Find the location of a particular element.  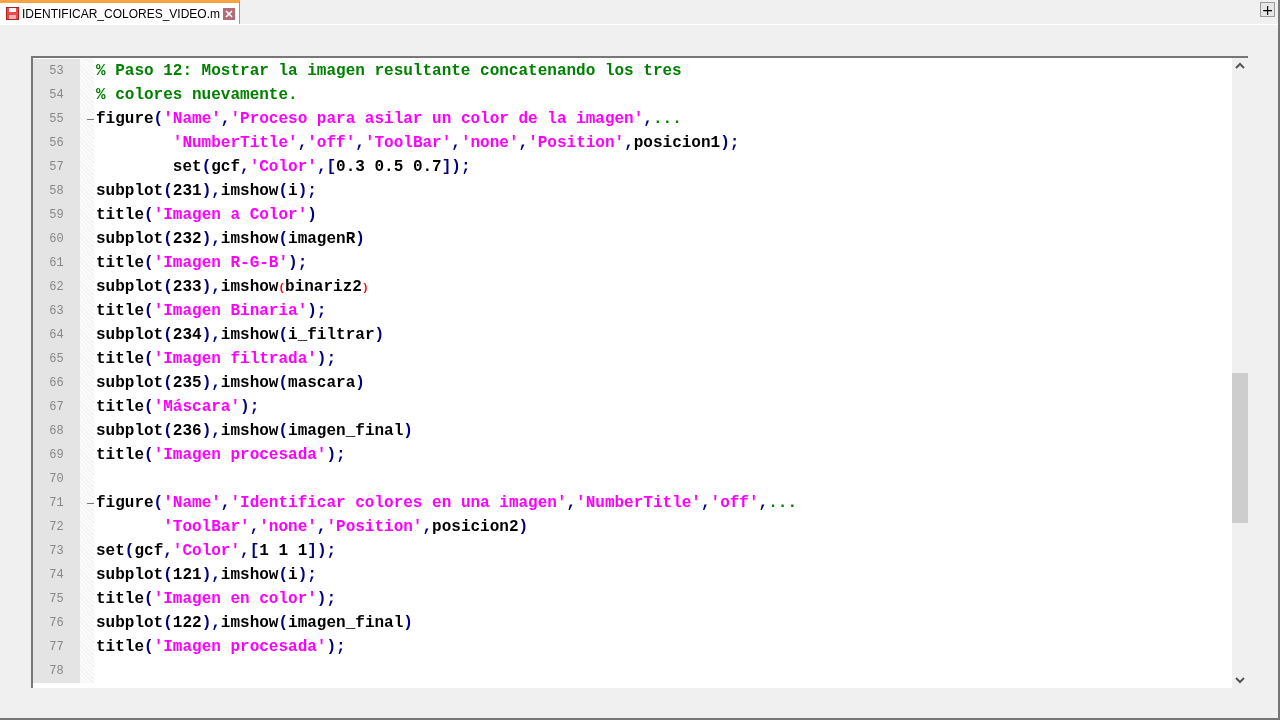

line-number: 56 is located at coordinates (56, 143).